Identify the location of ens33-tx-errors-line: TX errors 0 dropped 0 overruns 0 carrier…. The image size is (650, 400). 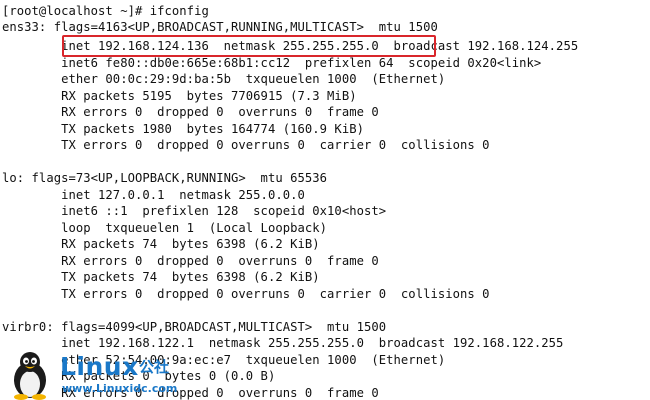
(246, 145).